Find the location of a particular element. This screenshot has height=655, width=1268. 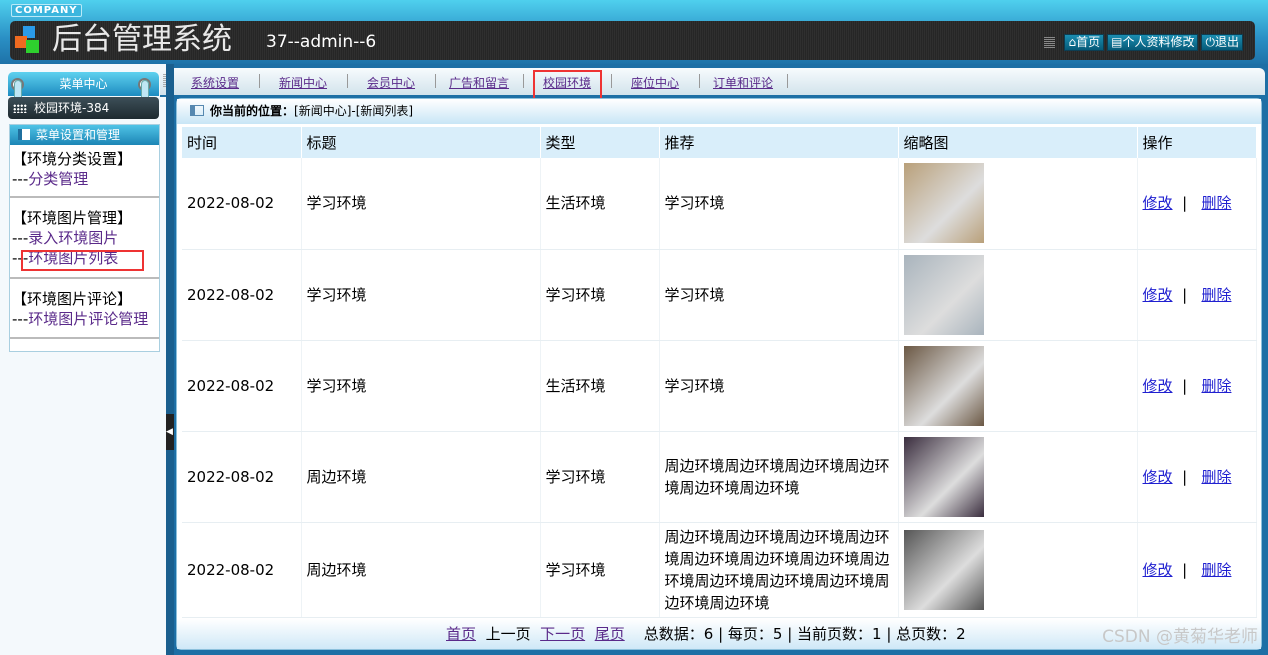

col-actions: 操作 is located at coordinates (1197, 142).